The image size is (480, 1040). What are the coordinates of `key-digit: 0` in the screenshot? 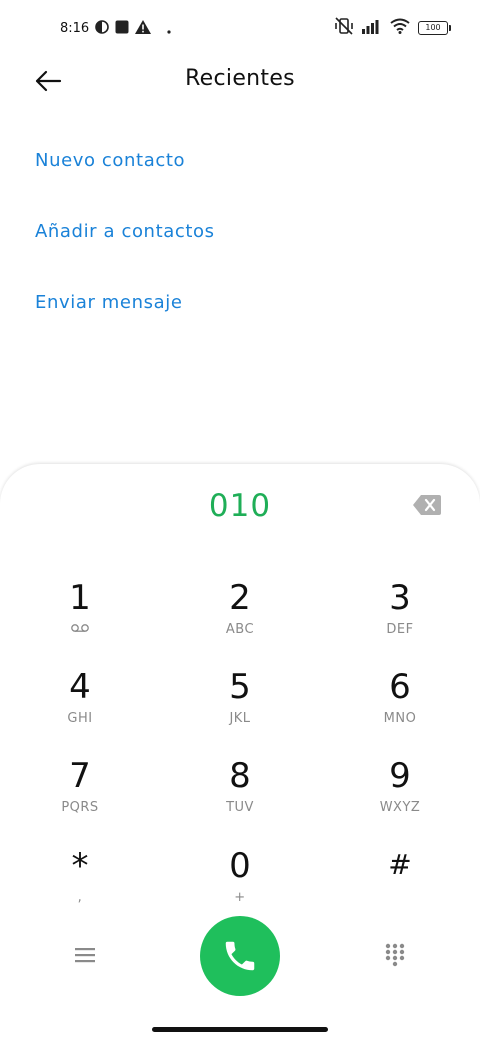 It's located at (240, 866).